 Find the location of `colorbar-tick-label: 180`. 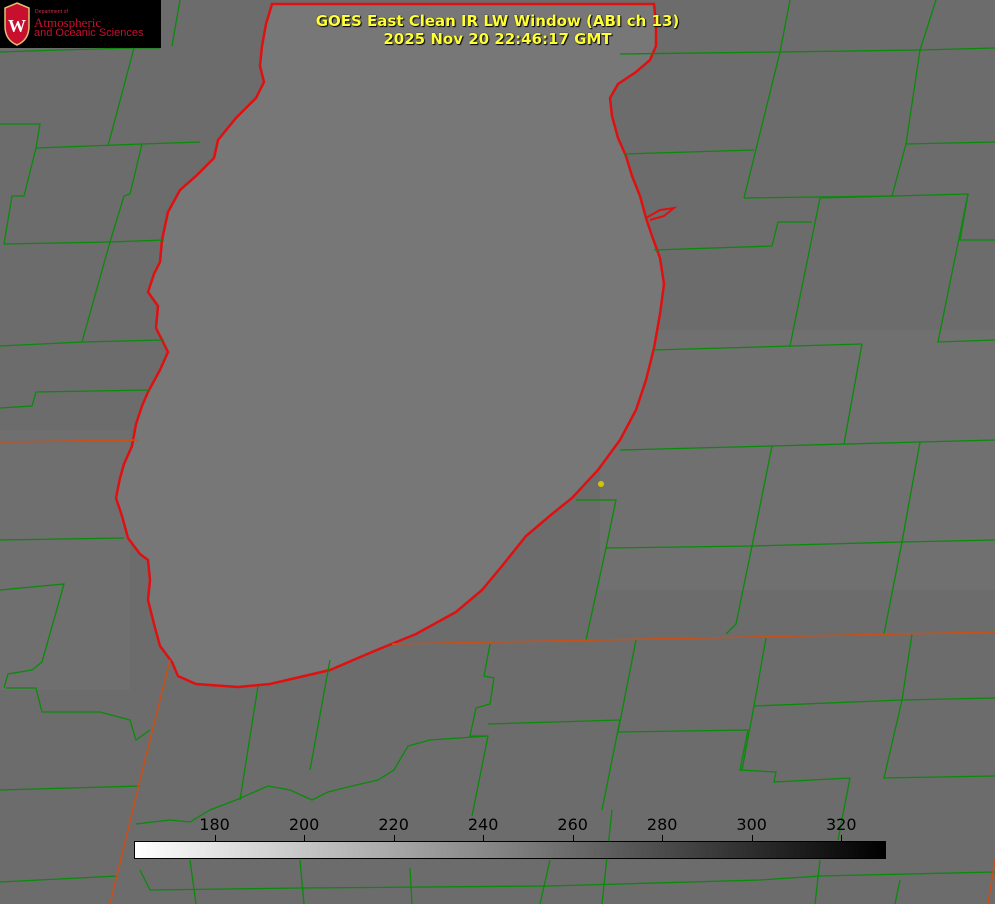

colorbar-tick-label: 180 is located at coordinates (214, 824).